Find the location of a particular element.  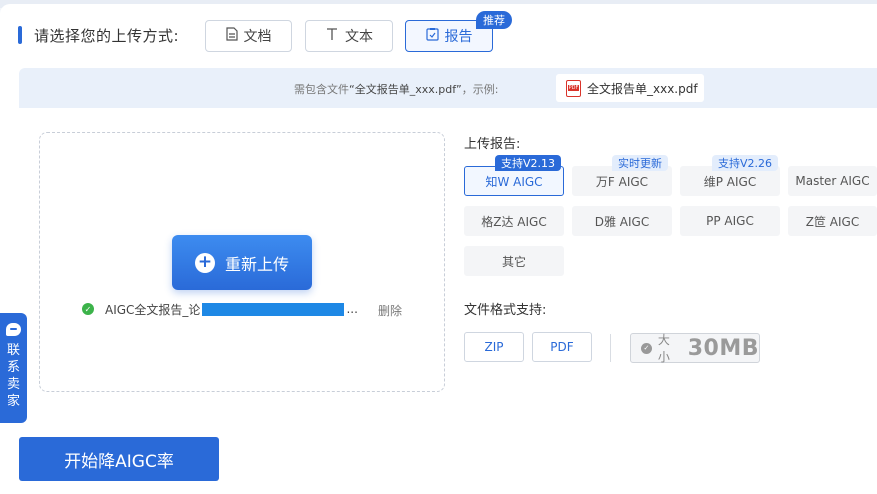

contact-seller-tab: 联系卖家 is located at coordinates (13, 368).